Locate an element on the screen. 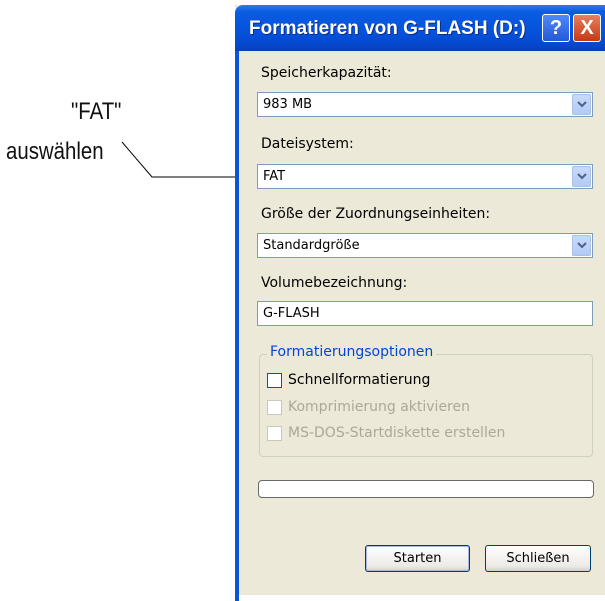 The image size is (605, 601). capacity-select: 983 MB is located at coordinates (425, 104).